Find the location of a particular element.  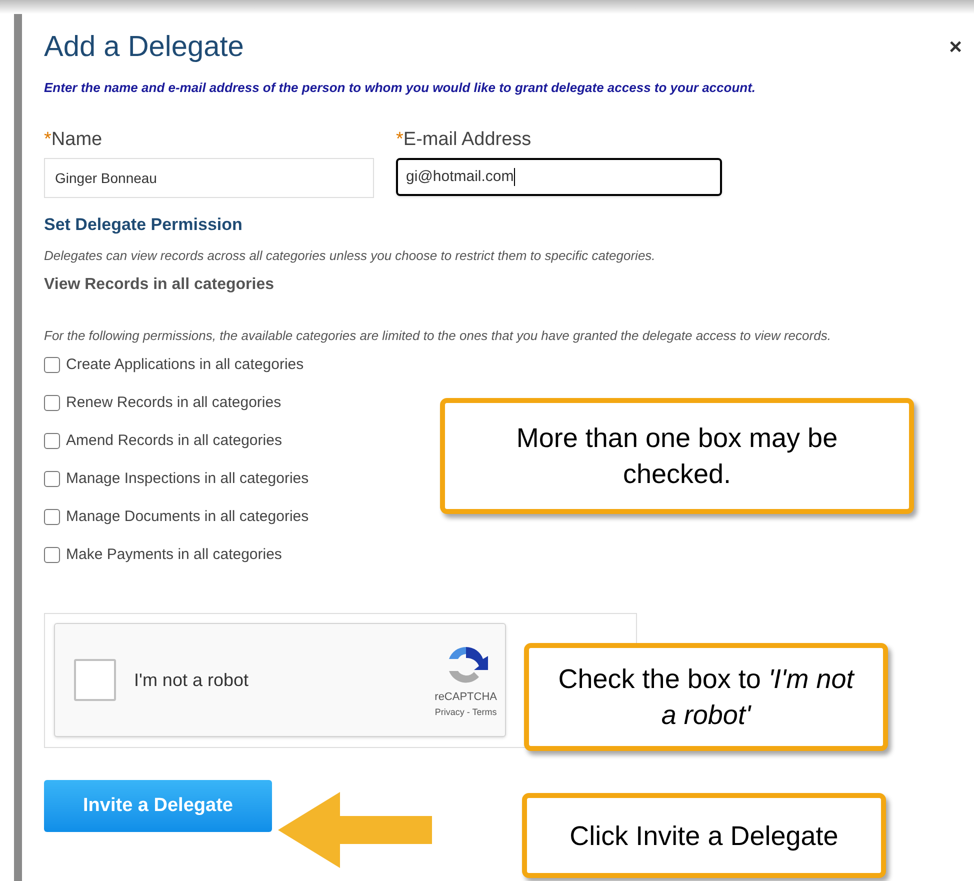

checkbox-label: Renew Records in all categories is located at coordinates (174, 402).